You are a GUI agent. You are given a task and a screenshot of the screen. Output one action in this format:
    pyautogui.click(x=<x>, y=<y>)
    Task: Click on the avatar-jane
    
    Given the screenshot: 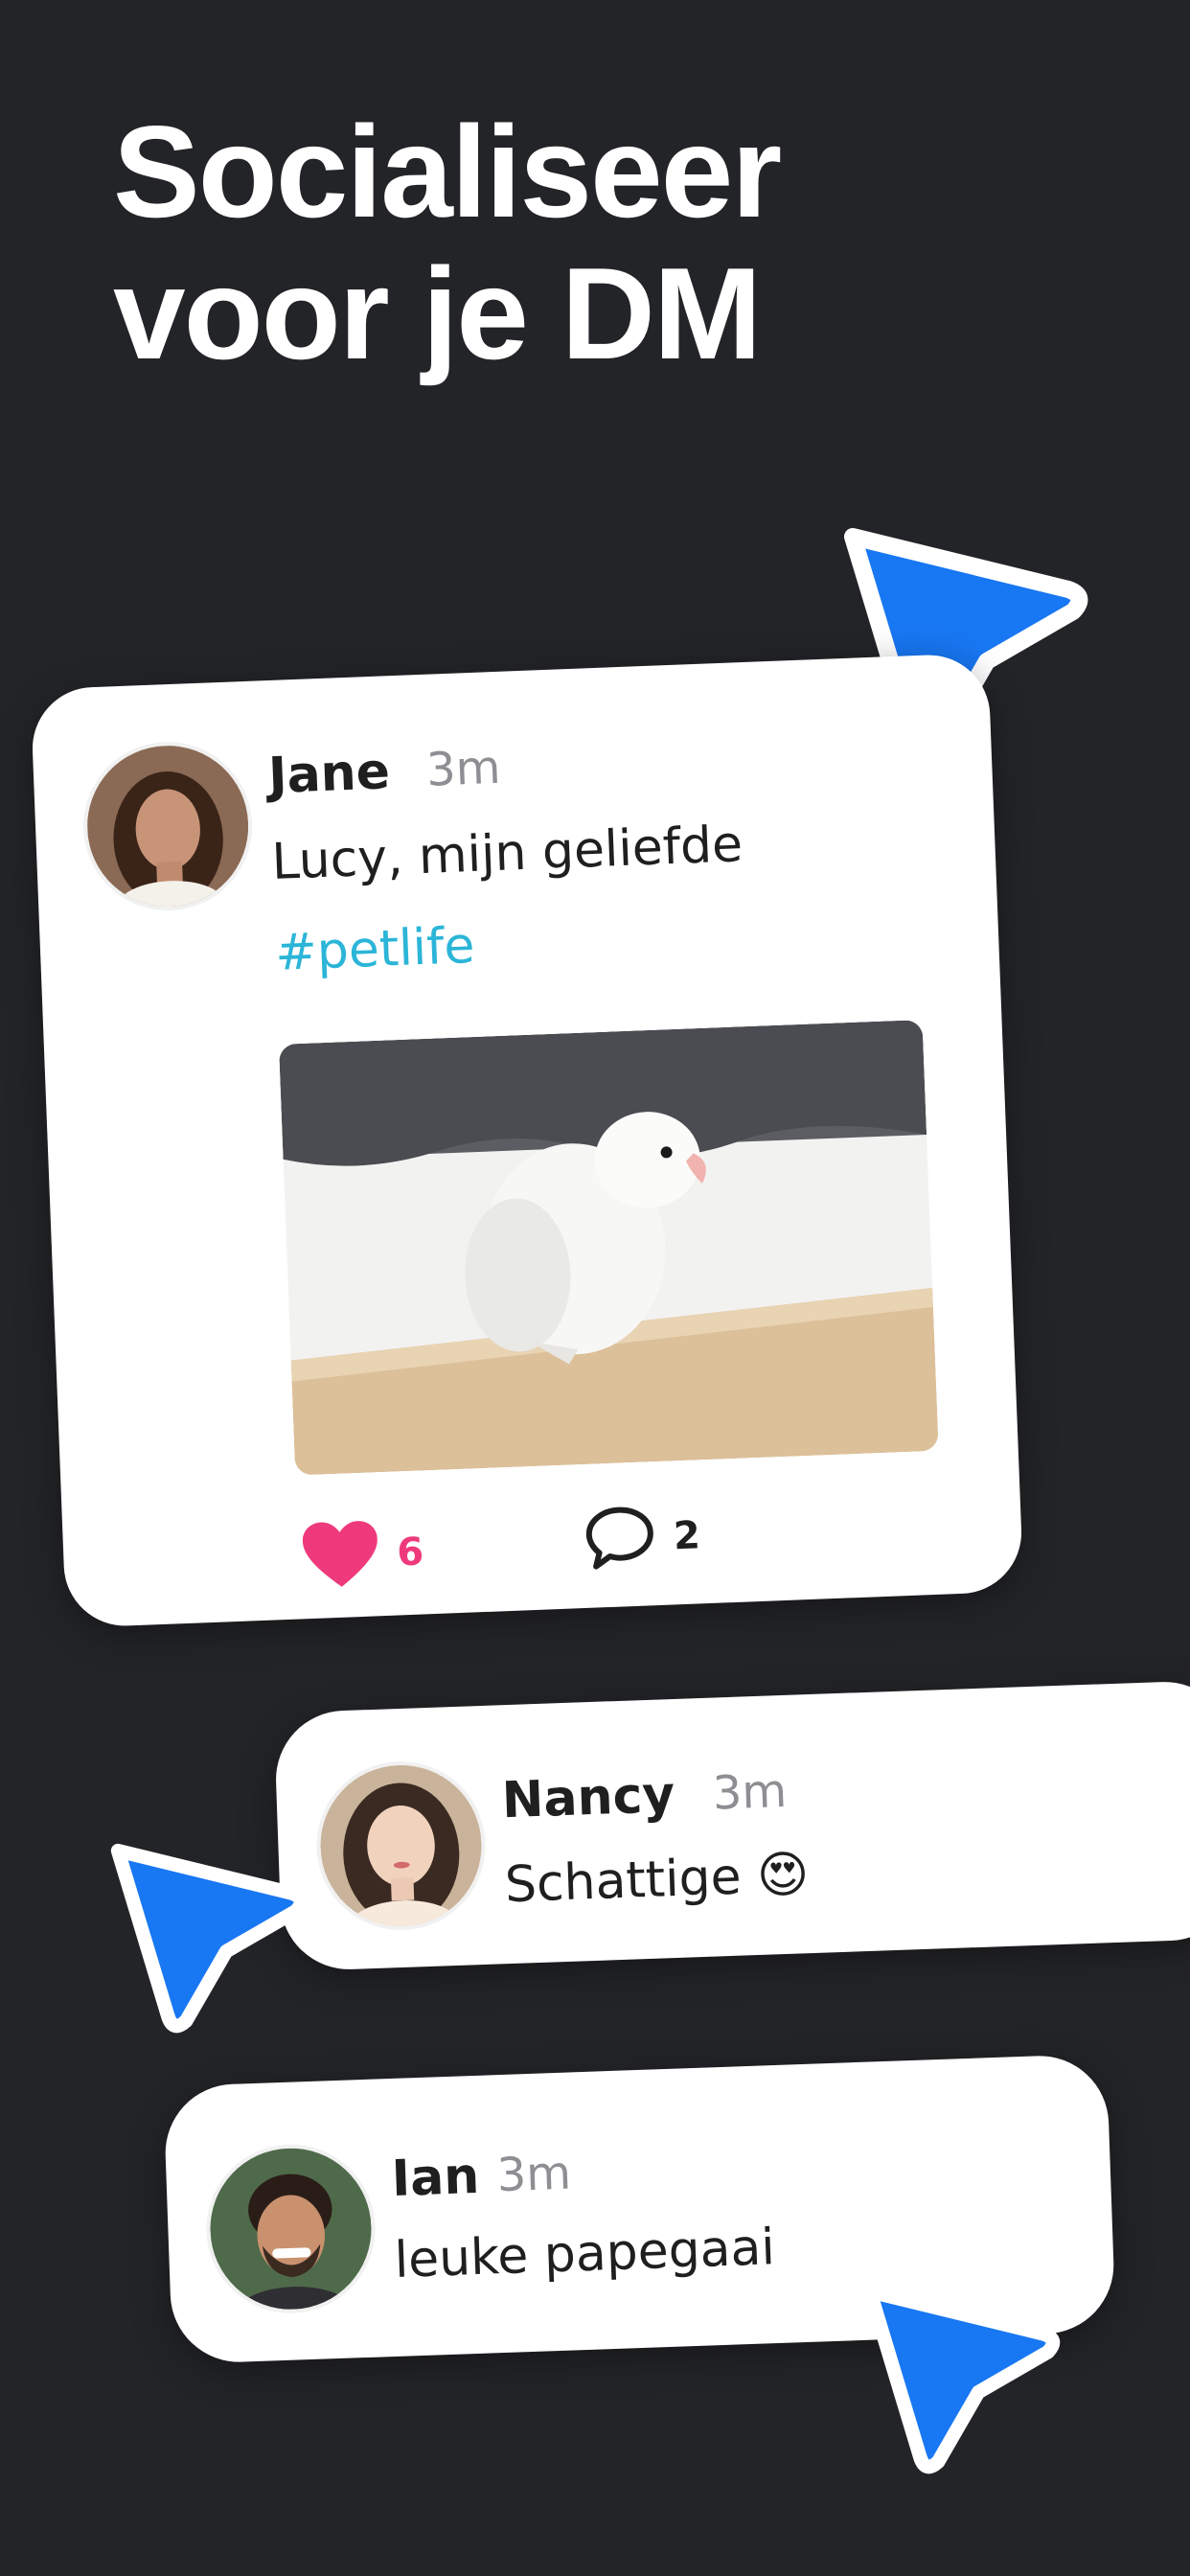 What is the action you would take?
    pyautogui.click(x=168, y=826)
    